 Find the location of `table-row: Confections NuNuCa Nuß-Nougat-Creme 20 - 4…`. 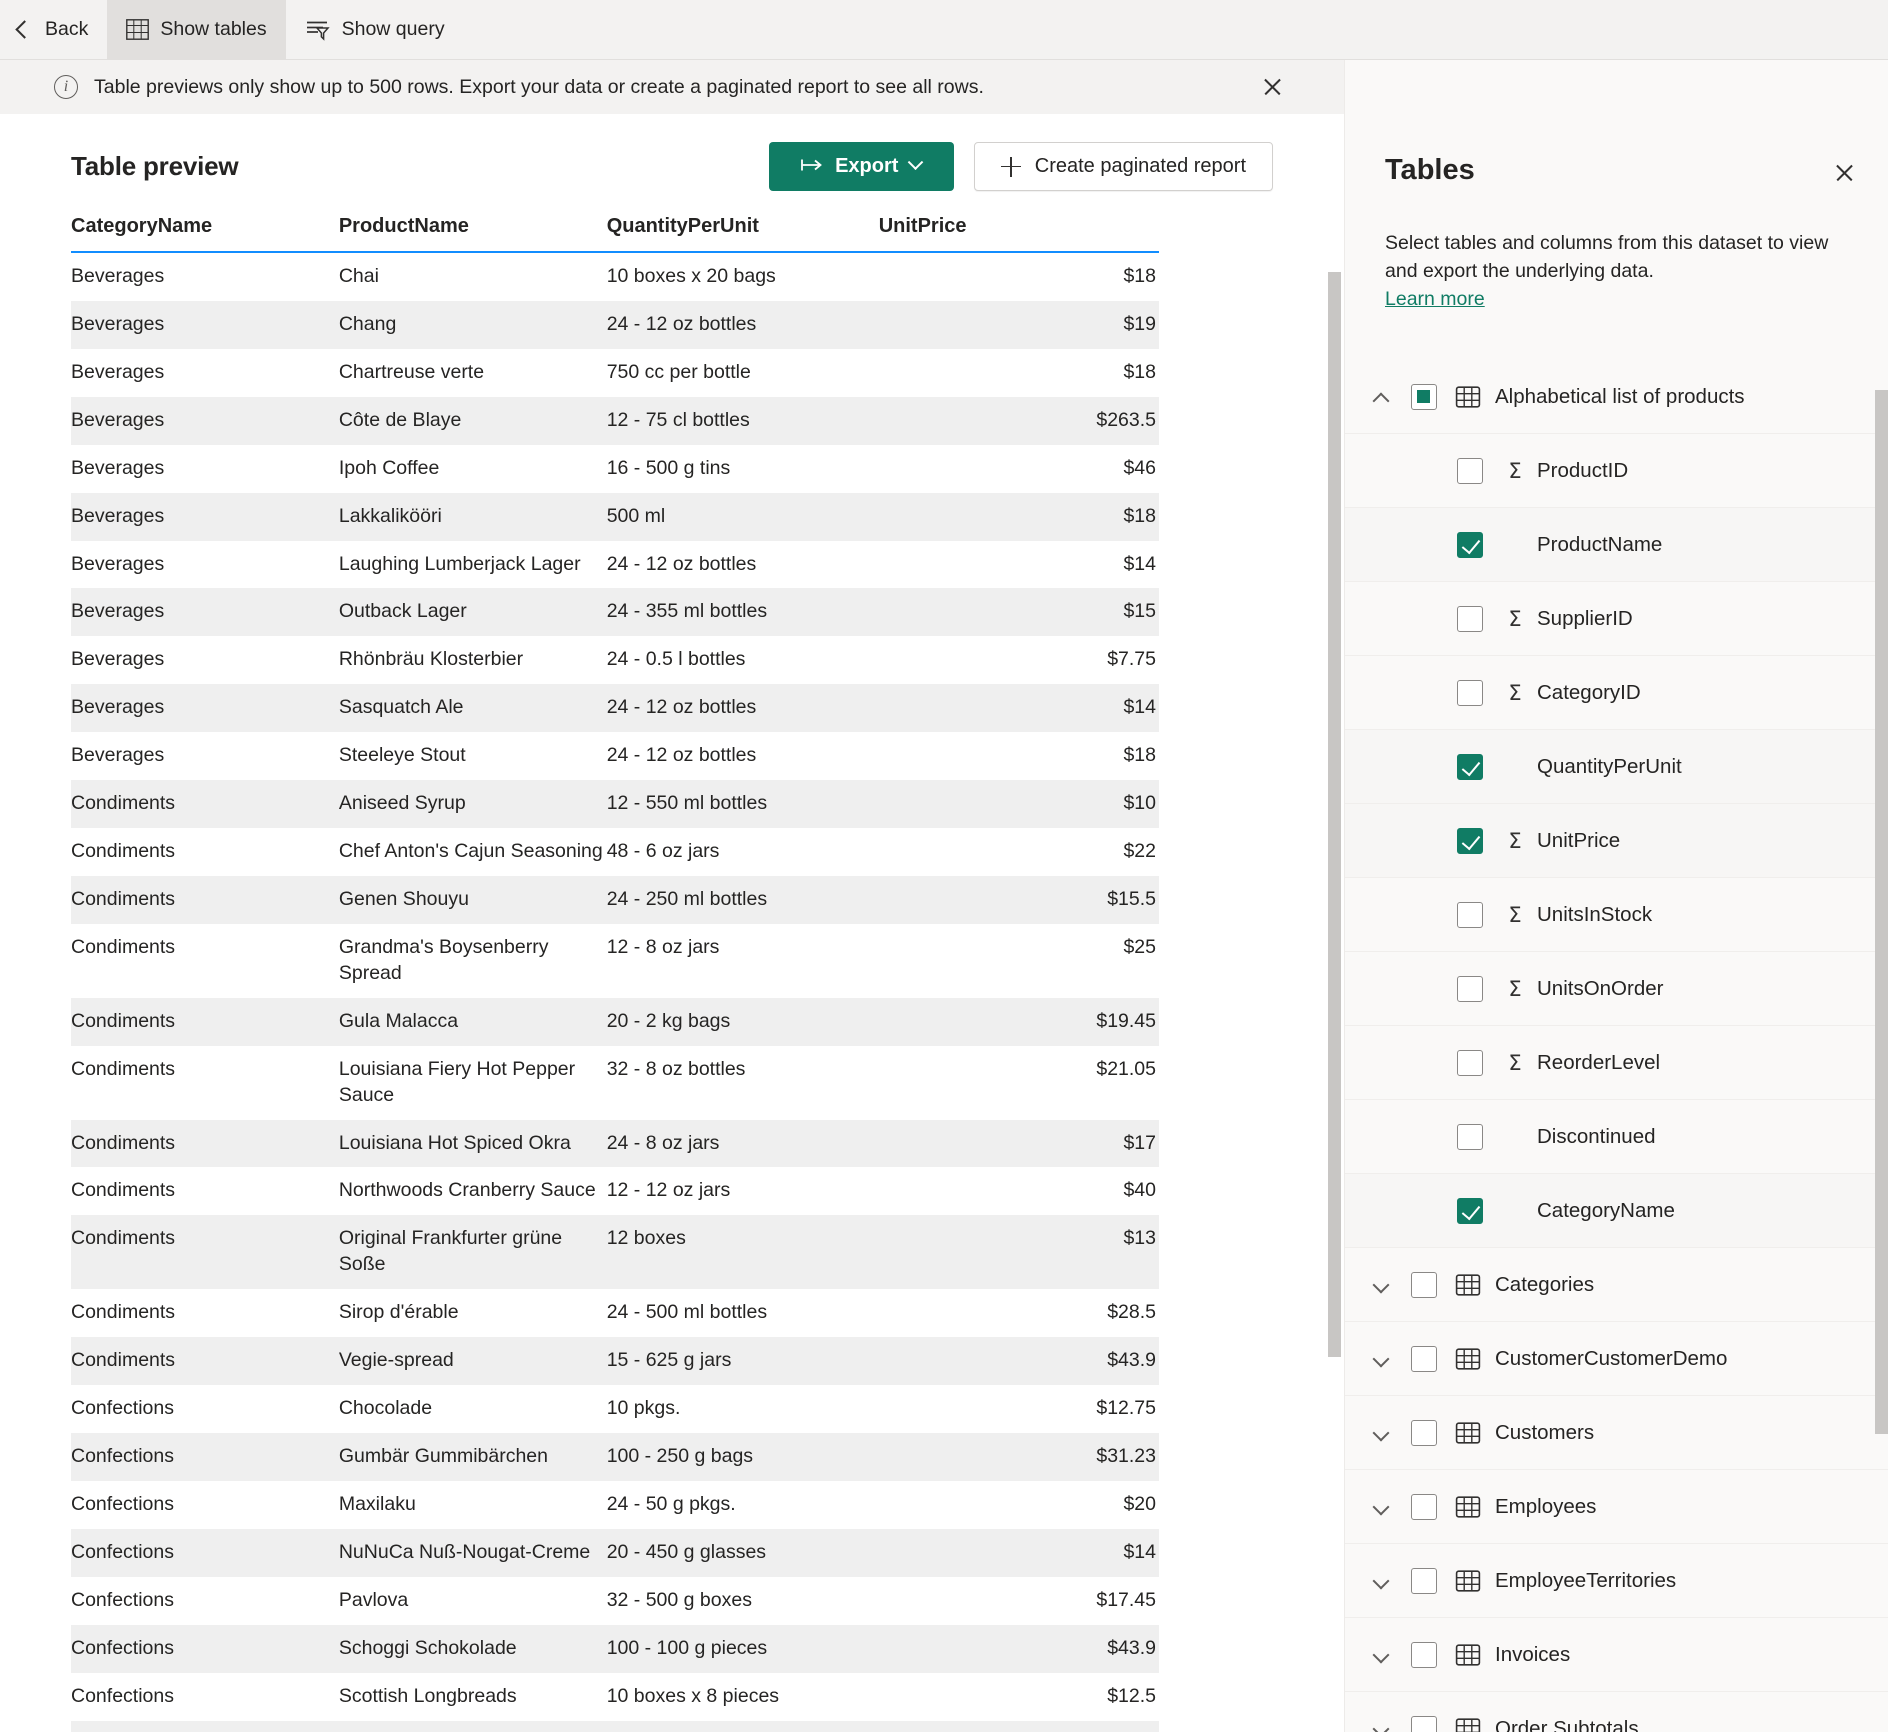

table-row: Confections NuNuCa Nuß-Nougat-Creme 20 - 4… is located at coordinates (615, 1552).